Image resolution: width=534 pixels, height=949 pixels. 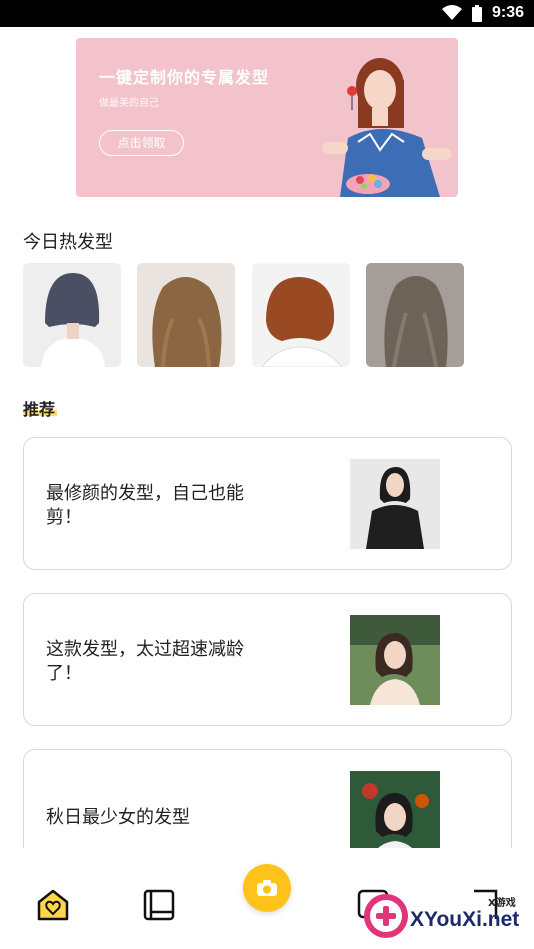 What do you see at coordinates (476, 13) in the screenshot?
I see `battery-icon` at bounding box center [476, 13].